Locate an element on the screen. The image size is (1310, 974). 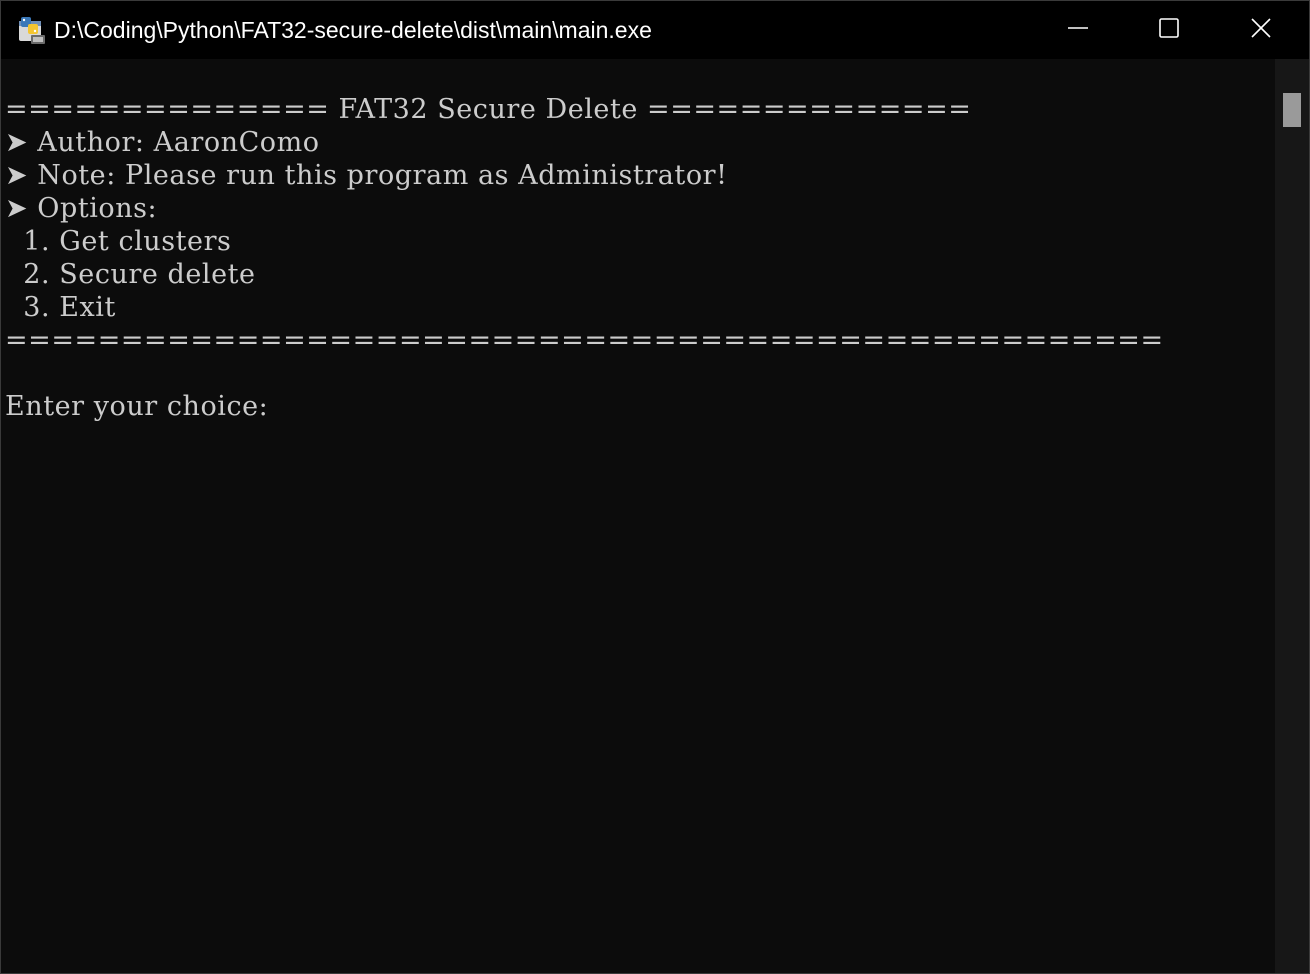
minimize-button is located at coordinates (1078, 30).